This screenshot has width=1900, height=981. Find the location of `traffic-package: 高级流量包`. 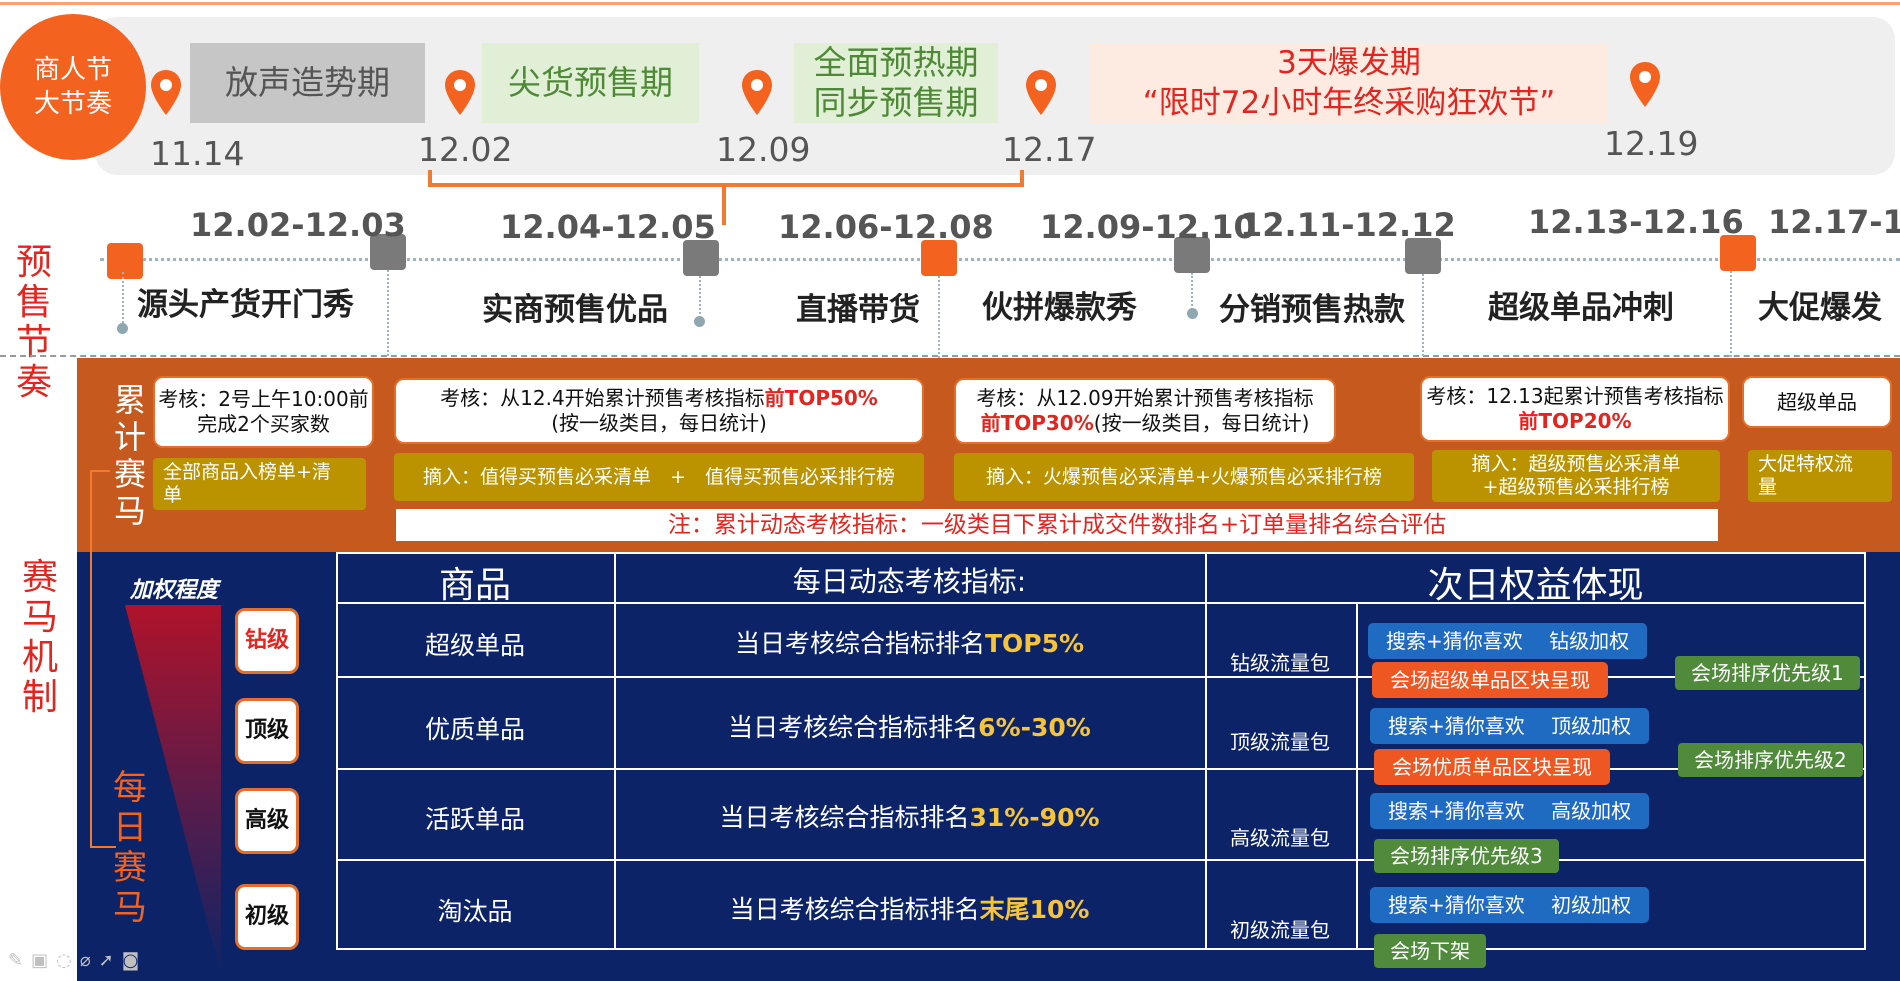

traffic-package: 高级流量包 is located at coordinates (1280, 838).